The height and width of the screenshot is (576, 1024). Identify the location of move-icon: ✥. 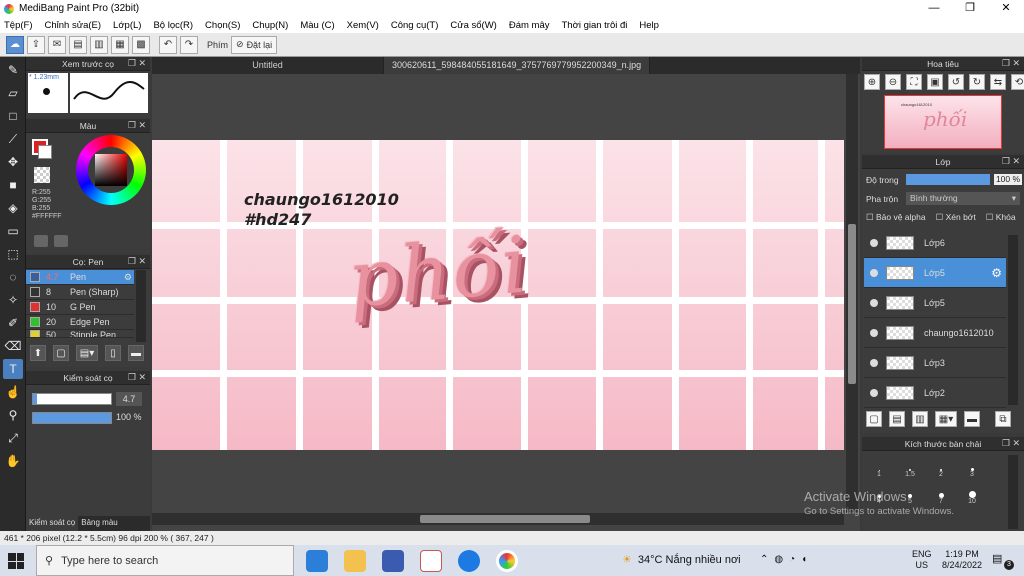
(13, 162).